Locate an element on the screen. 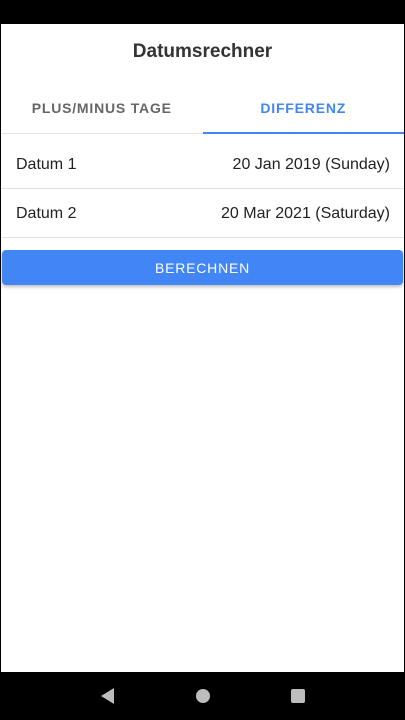 The width and height of the screenshot is (405, 720). back-button is located at coordinates (108, 696).